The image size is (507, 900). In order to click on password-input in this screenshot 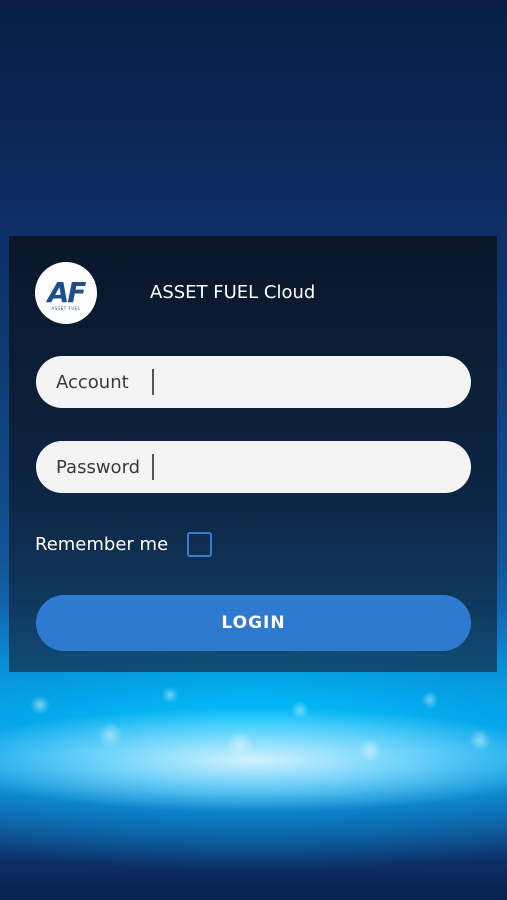, I will do `click(306, 467)`.